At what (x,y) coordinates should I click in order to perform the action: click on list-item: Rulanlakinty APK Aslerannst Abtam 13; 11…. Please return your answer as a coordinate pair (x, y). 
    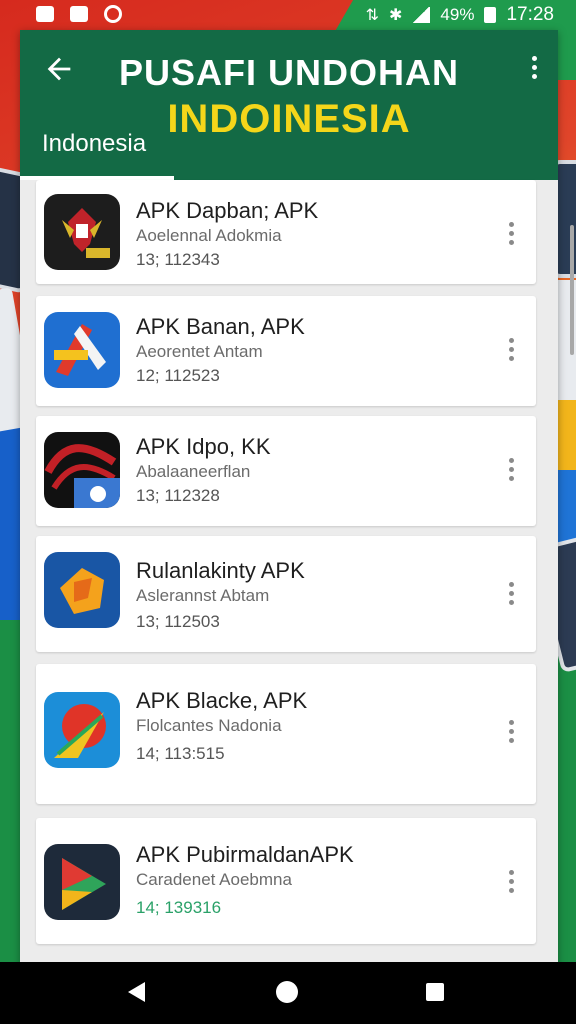
    Looking at the image, I should click on (286, 594).